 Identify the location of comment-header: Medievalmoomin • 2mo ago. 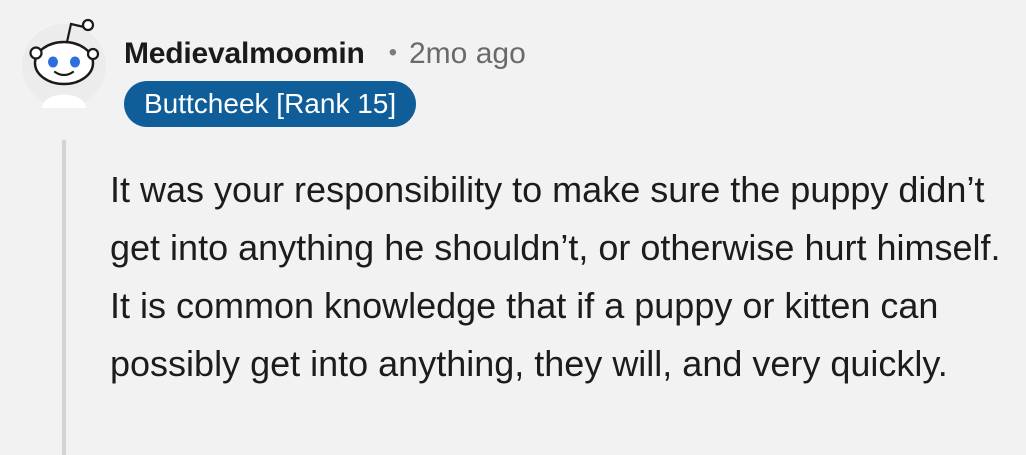
(325, 54).